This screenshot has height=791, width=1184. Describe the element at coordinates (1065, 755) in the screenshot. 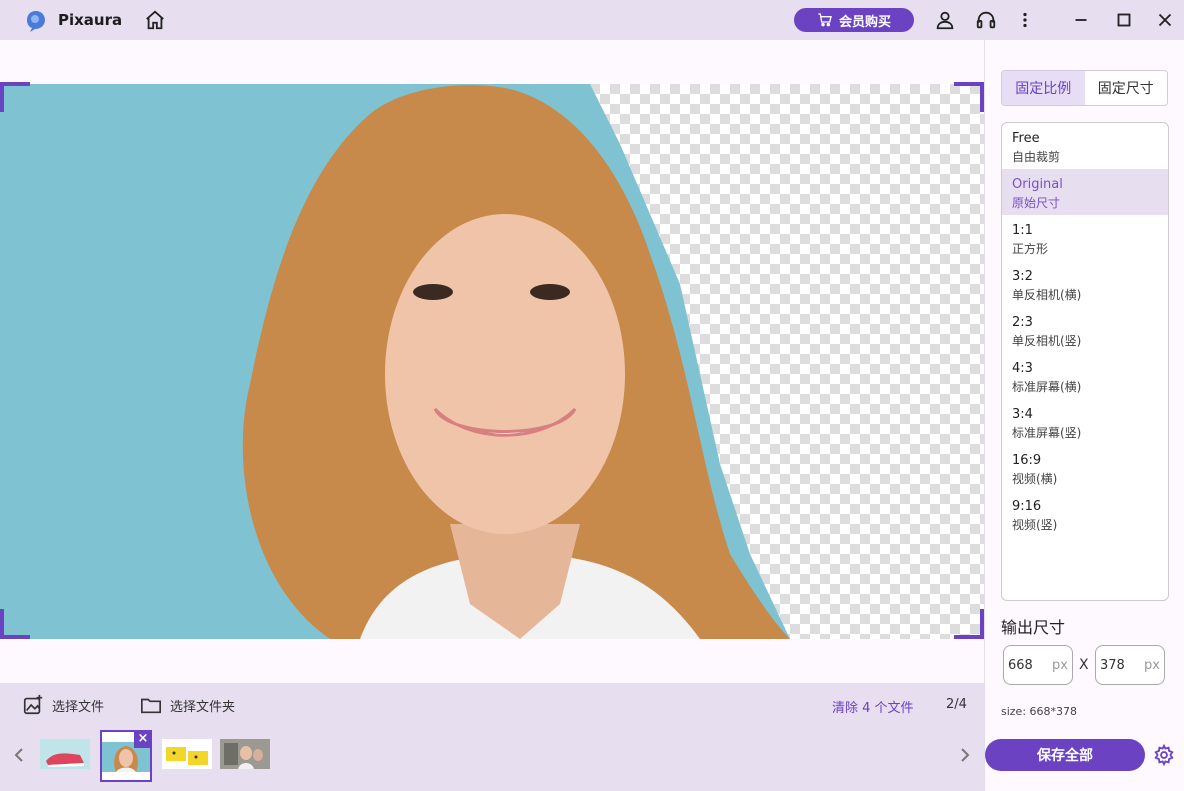

I see `save-all-button: 保存全部` at that location.